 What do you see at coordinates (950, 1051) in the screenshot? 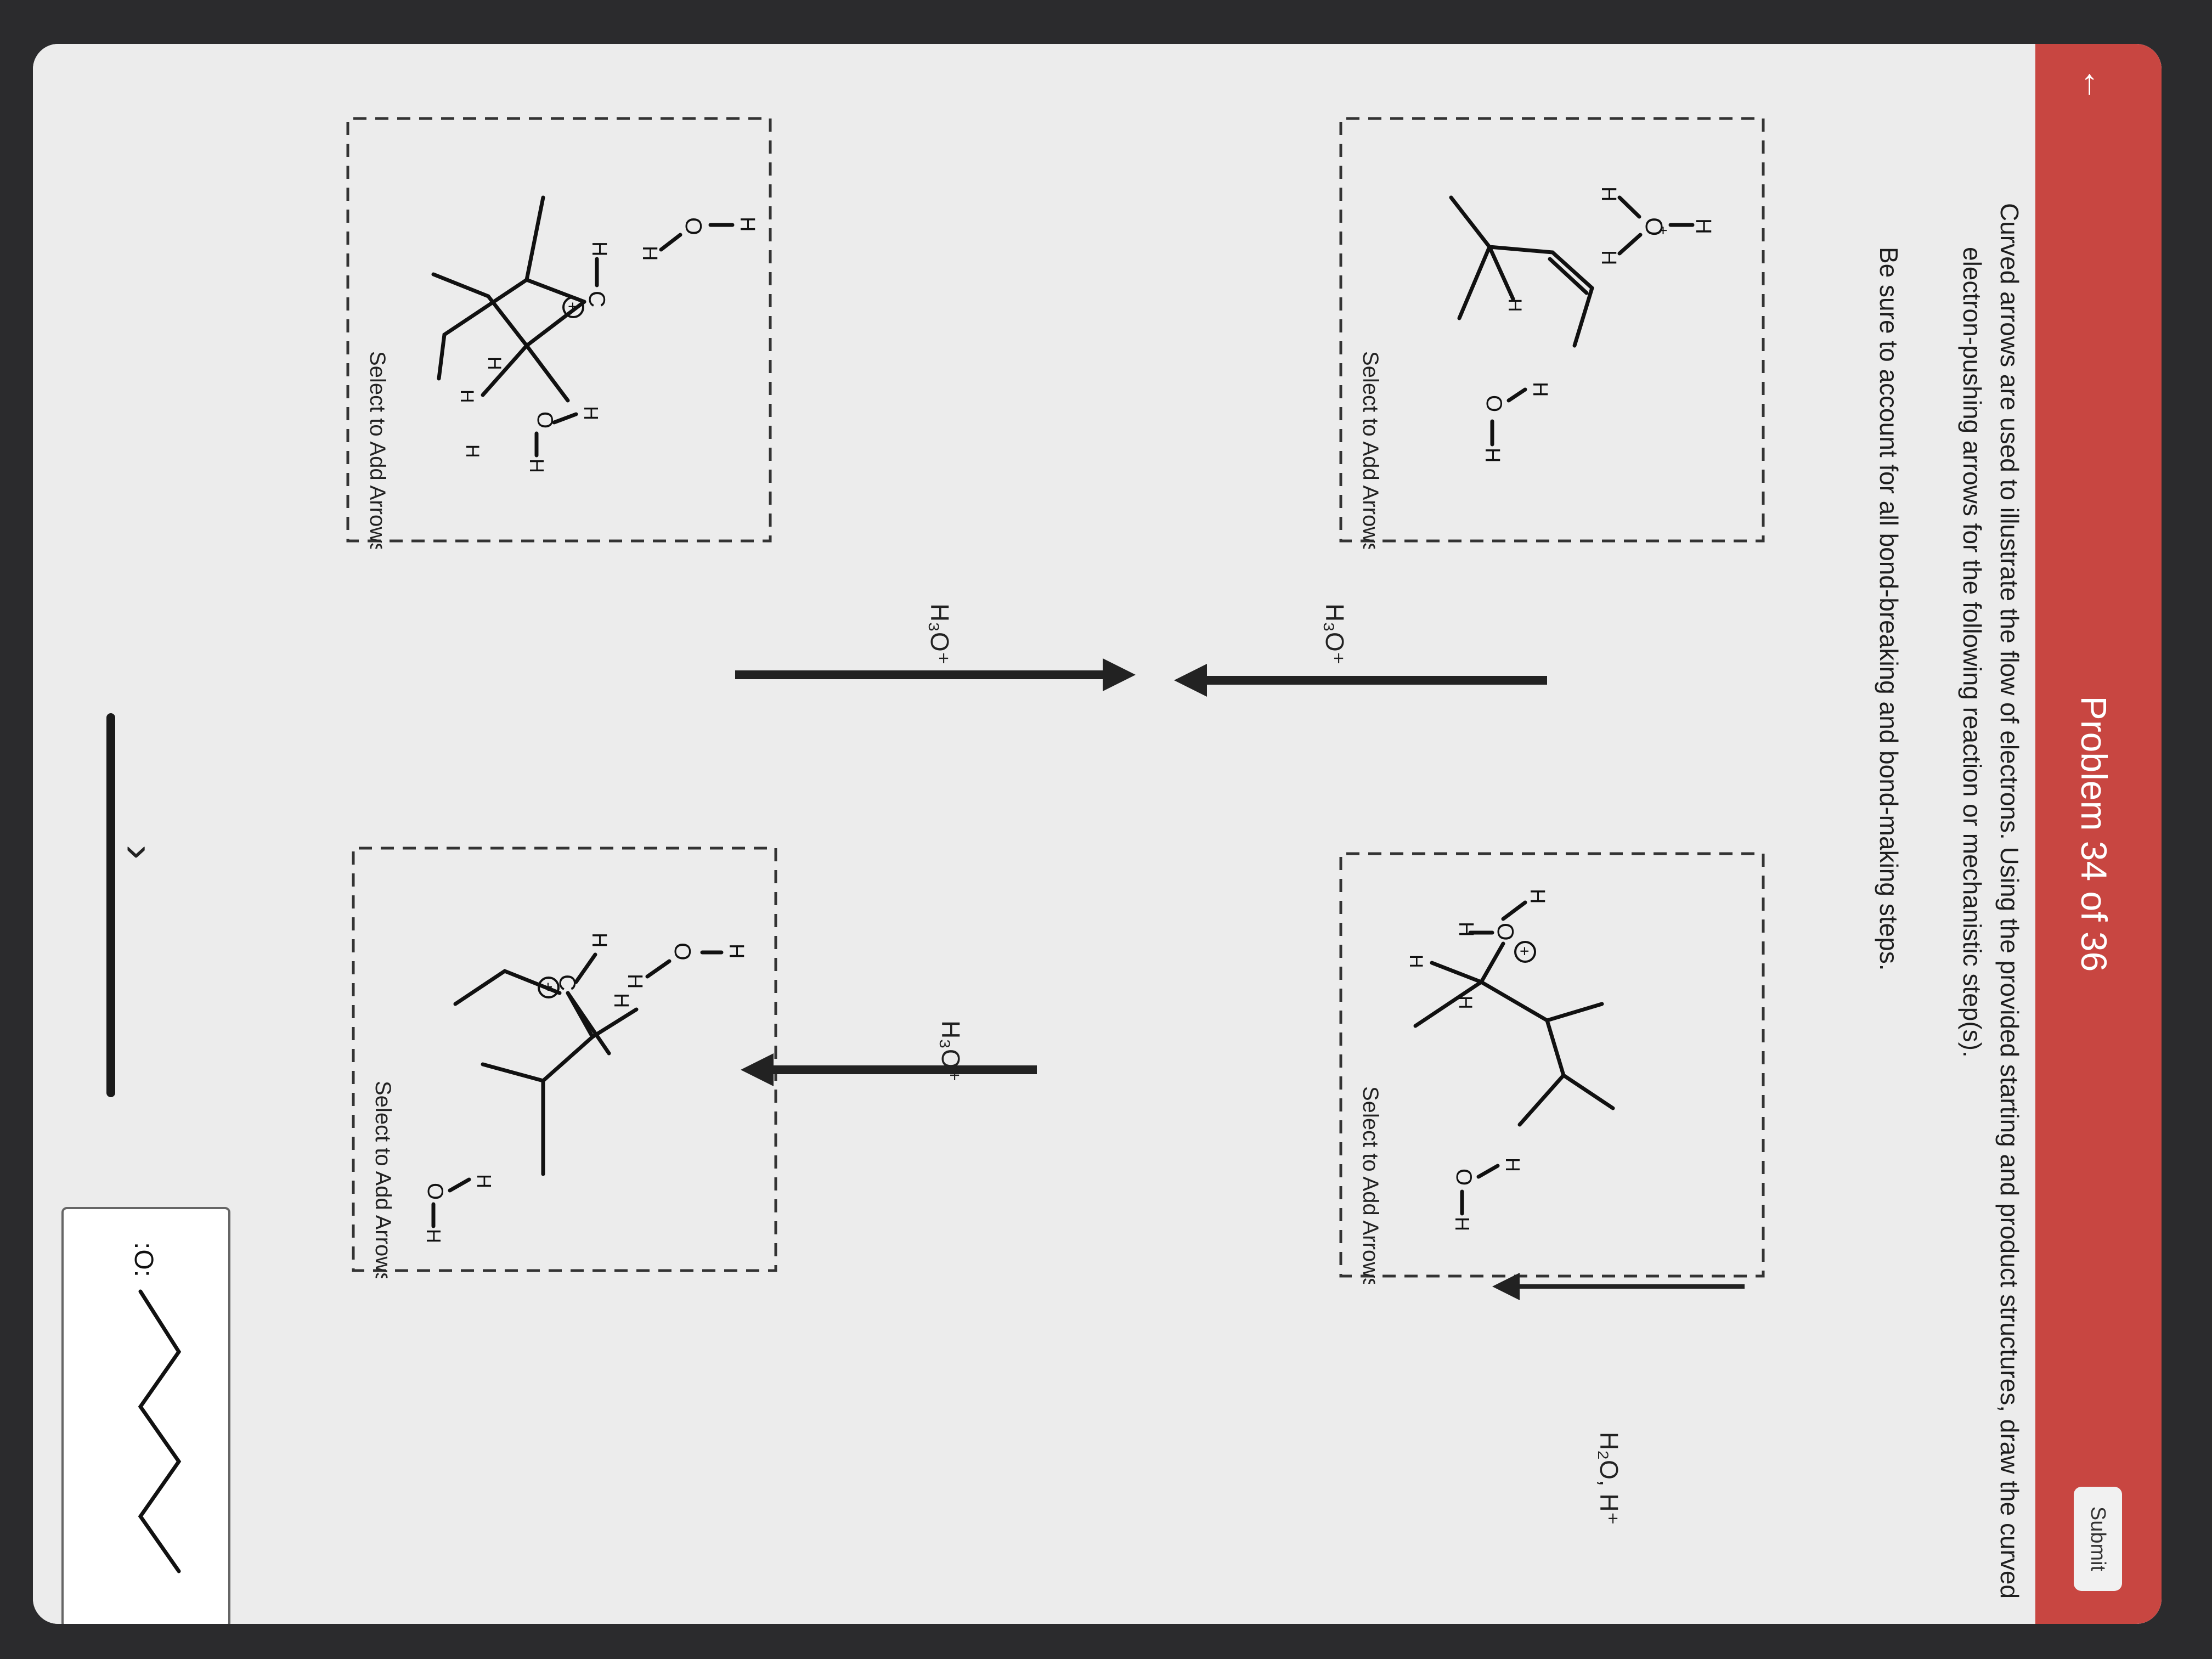
I see `reagent-step-3: H₃O⁺` at bounding box center [950, 1051].